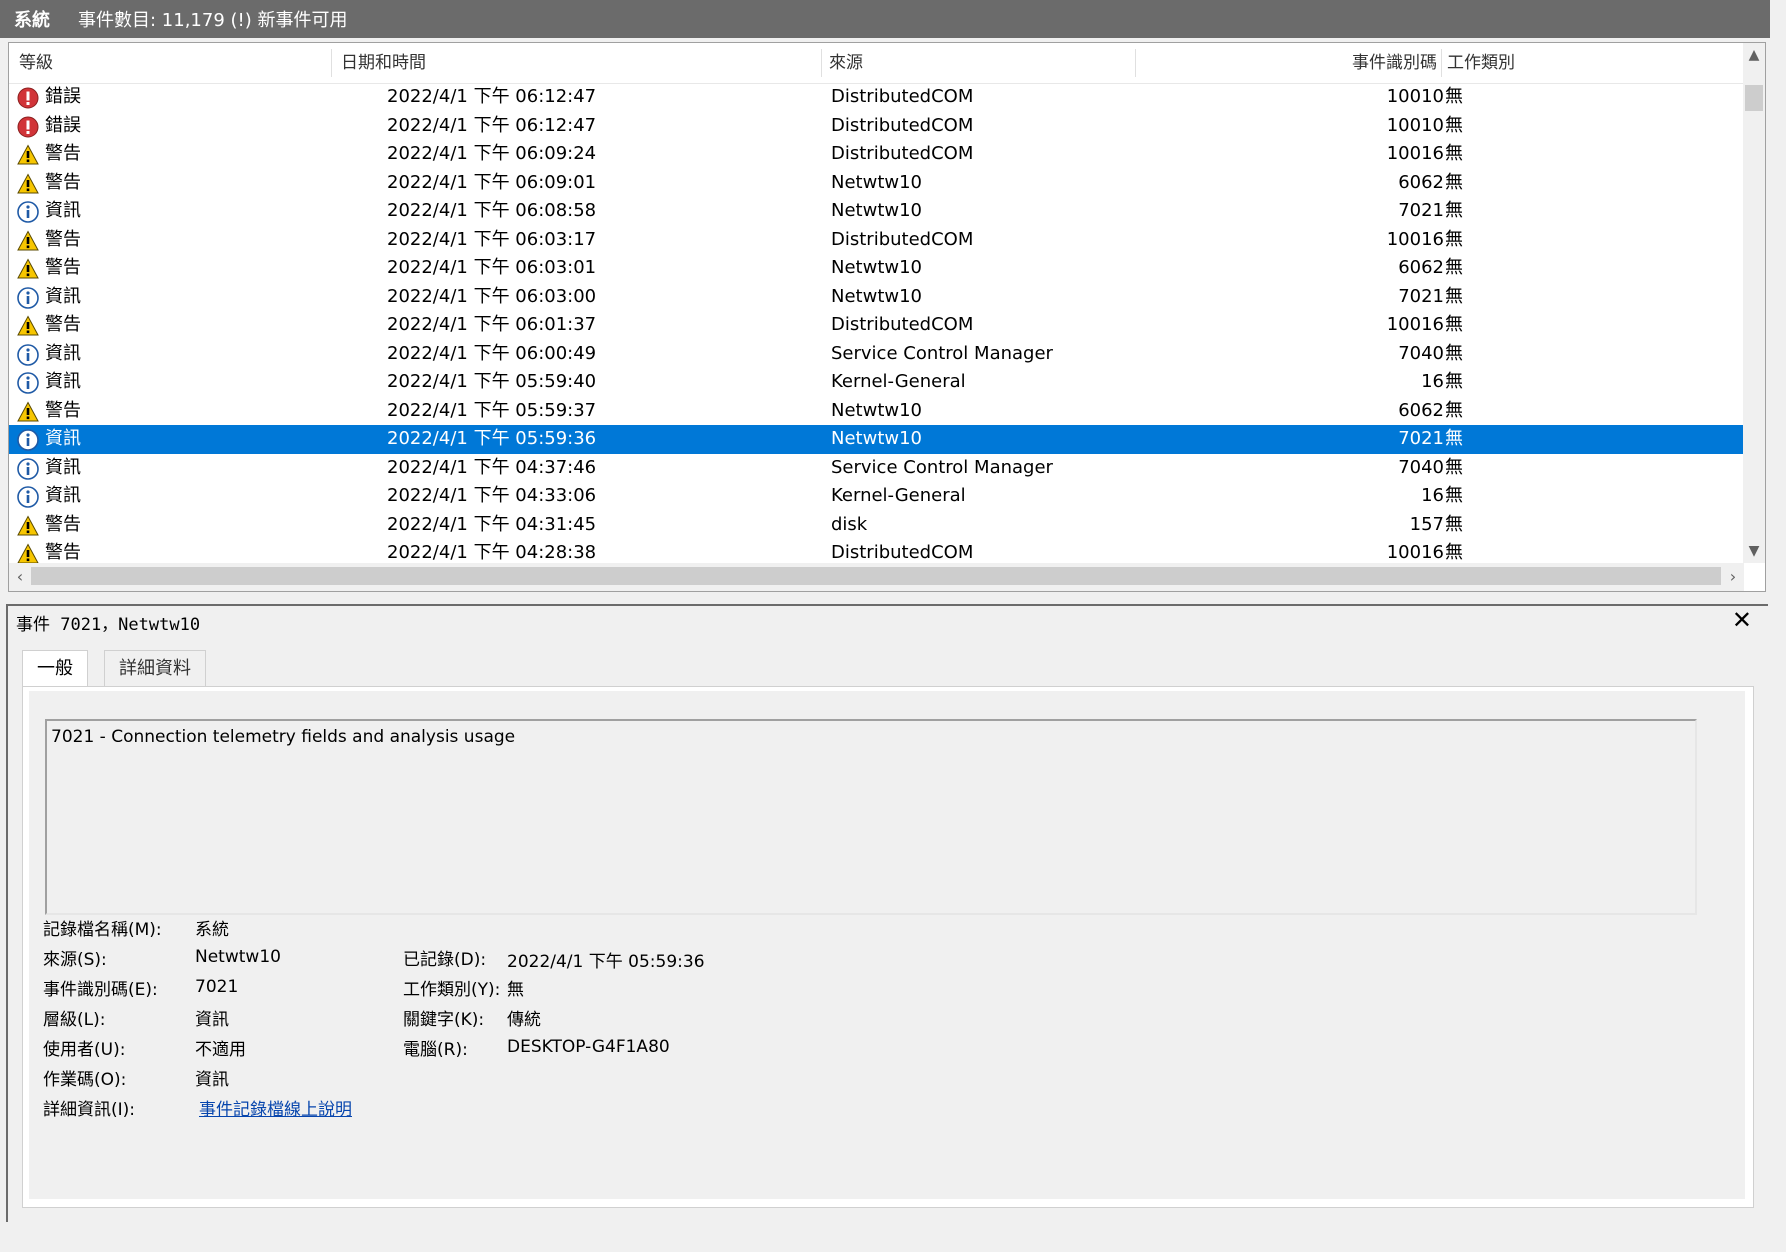 Image resolution: width=1786 pixels, height=1252 pixels. What do you see at coordinates (876, 411) in the screenshot?
I see `table-row: 警告 2022/4/1 下午 05:59:37 Netwtw10 6062 無` at bounding box center [876, 411].